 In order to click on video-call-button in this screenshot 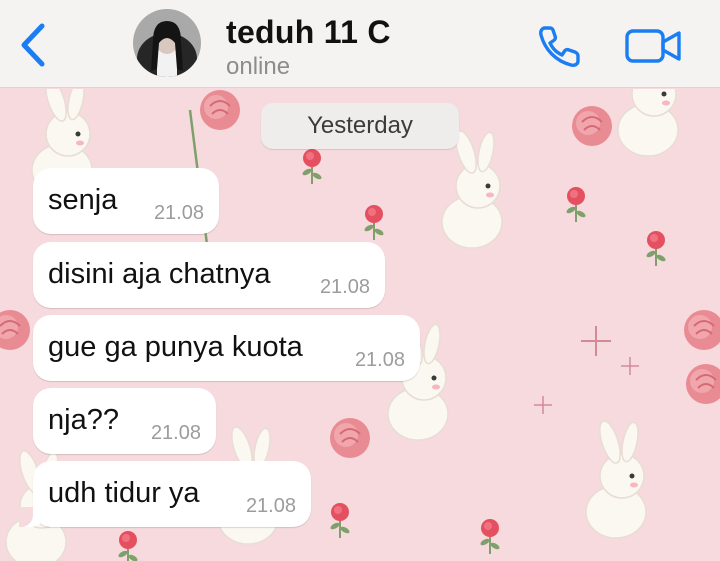, I will do `click(654, 46)`.